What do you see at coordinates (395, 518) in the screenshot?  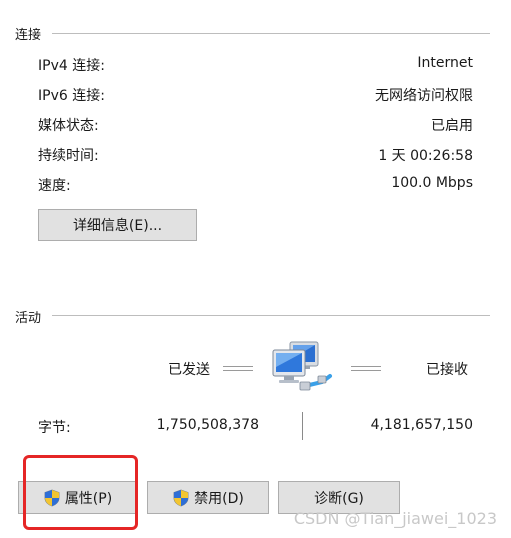 I see `watermark-text: CSDN @Tian_jiawei_1023` at bounding box center [395, 518].